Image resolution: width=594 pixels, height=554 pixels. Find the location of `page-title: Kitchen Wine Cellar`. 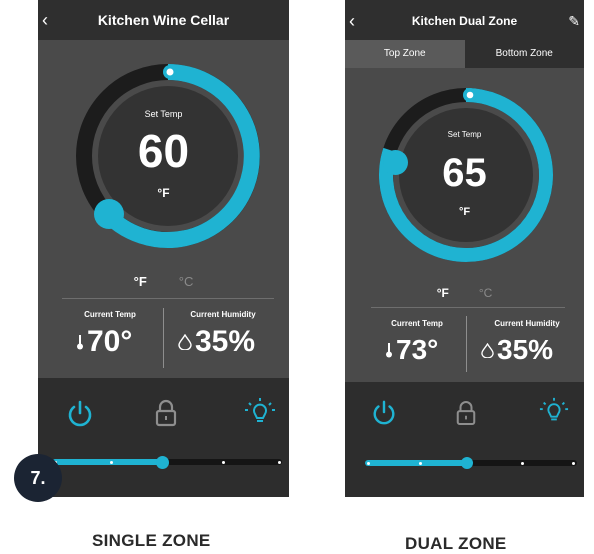

page-title: Kitchen Wine Cellar is located at coordinates (163, 20).